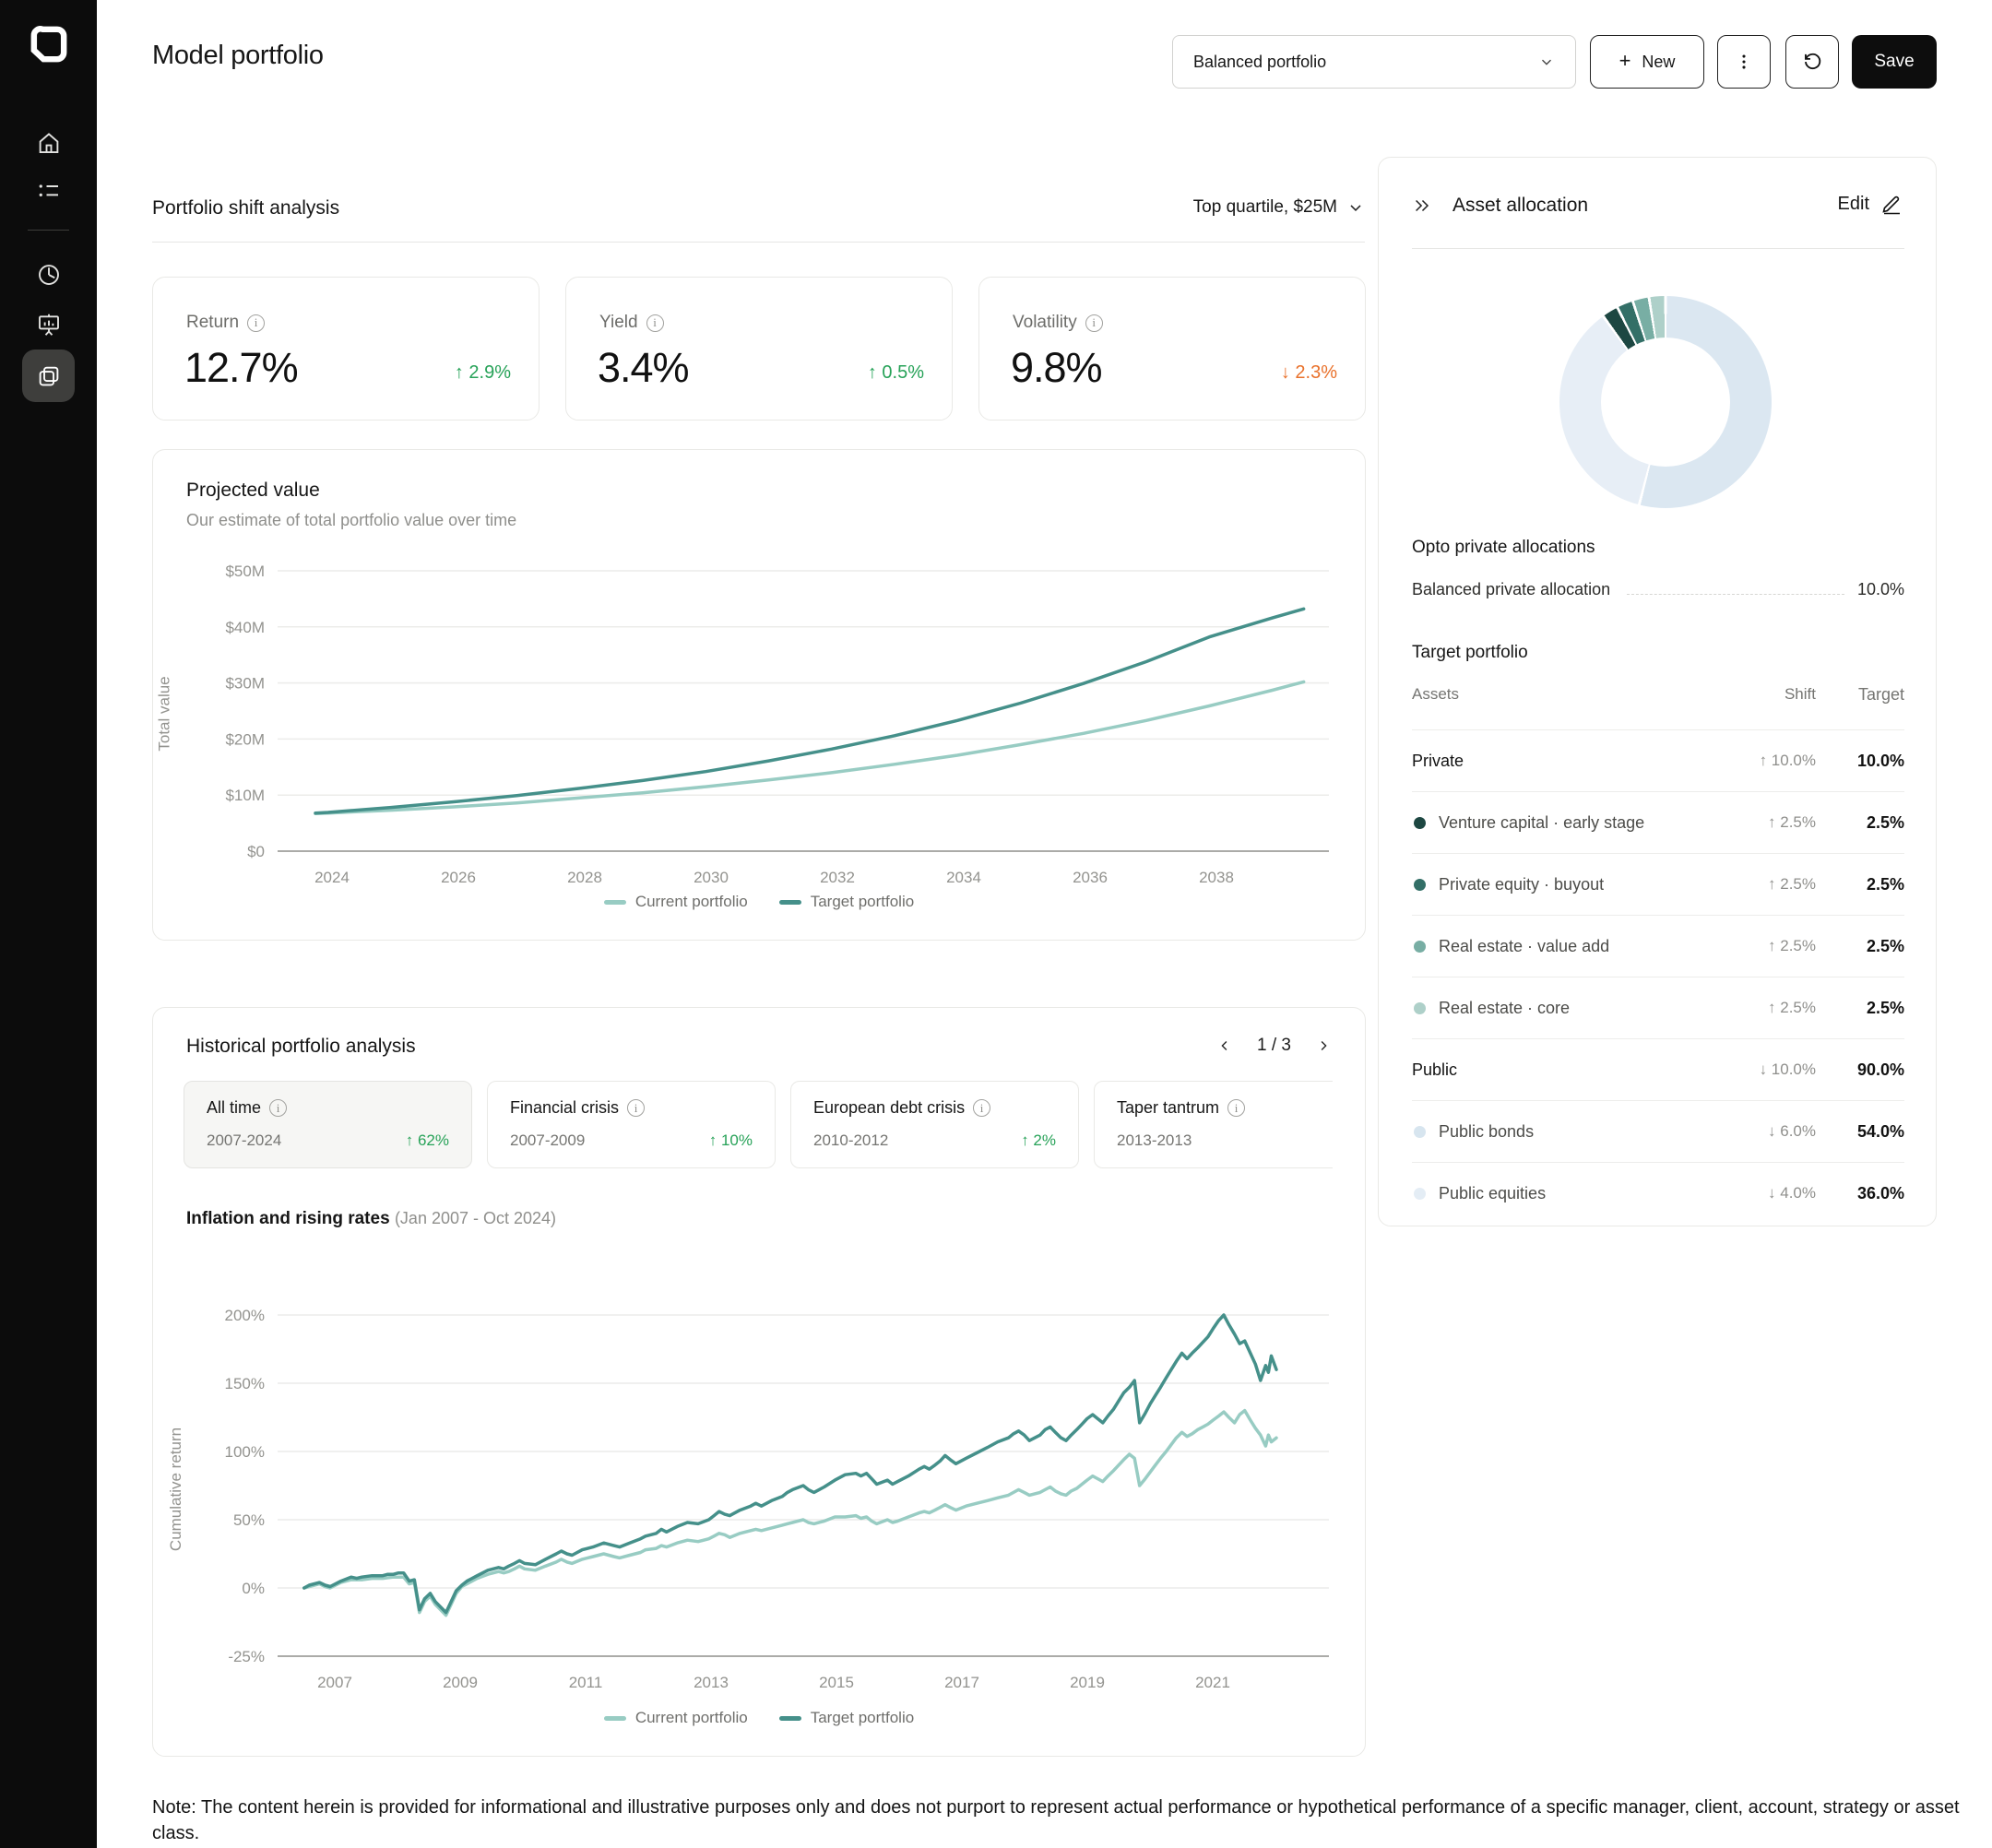 The width and height of the screenshot is (1992, 1848). Describe the element at coordinates (1090, 878) in the screenshot. I see `svg-text: 2036` at that location.